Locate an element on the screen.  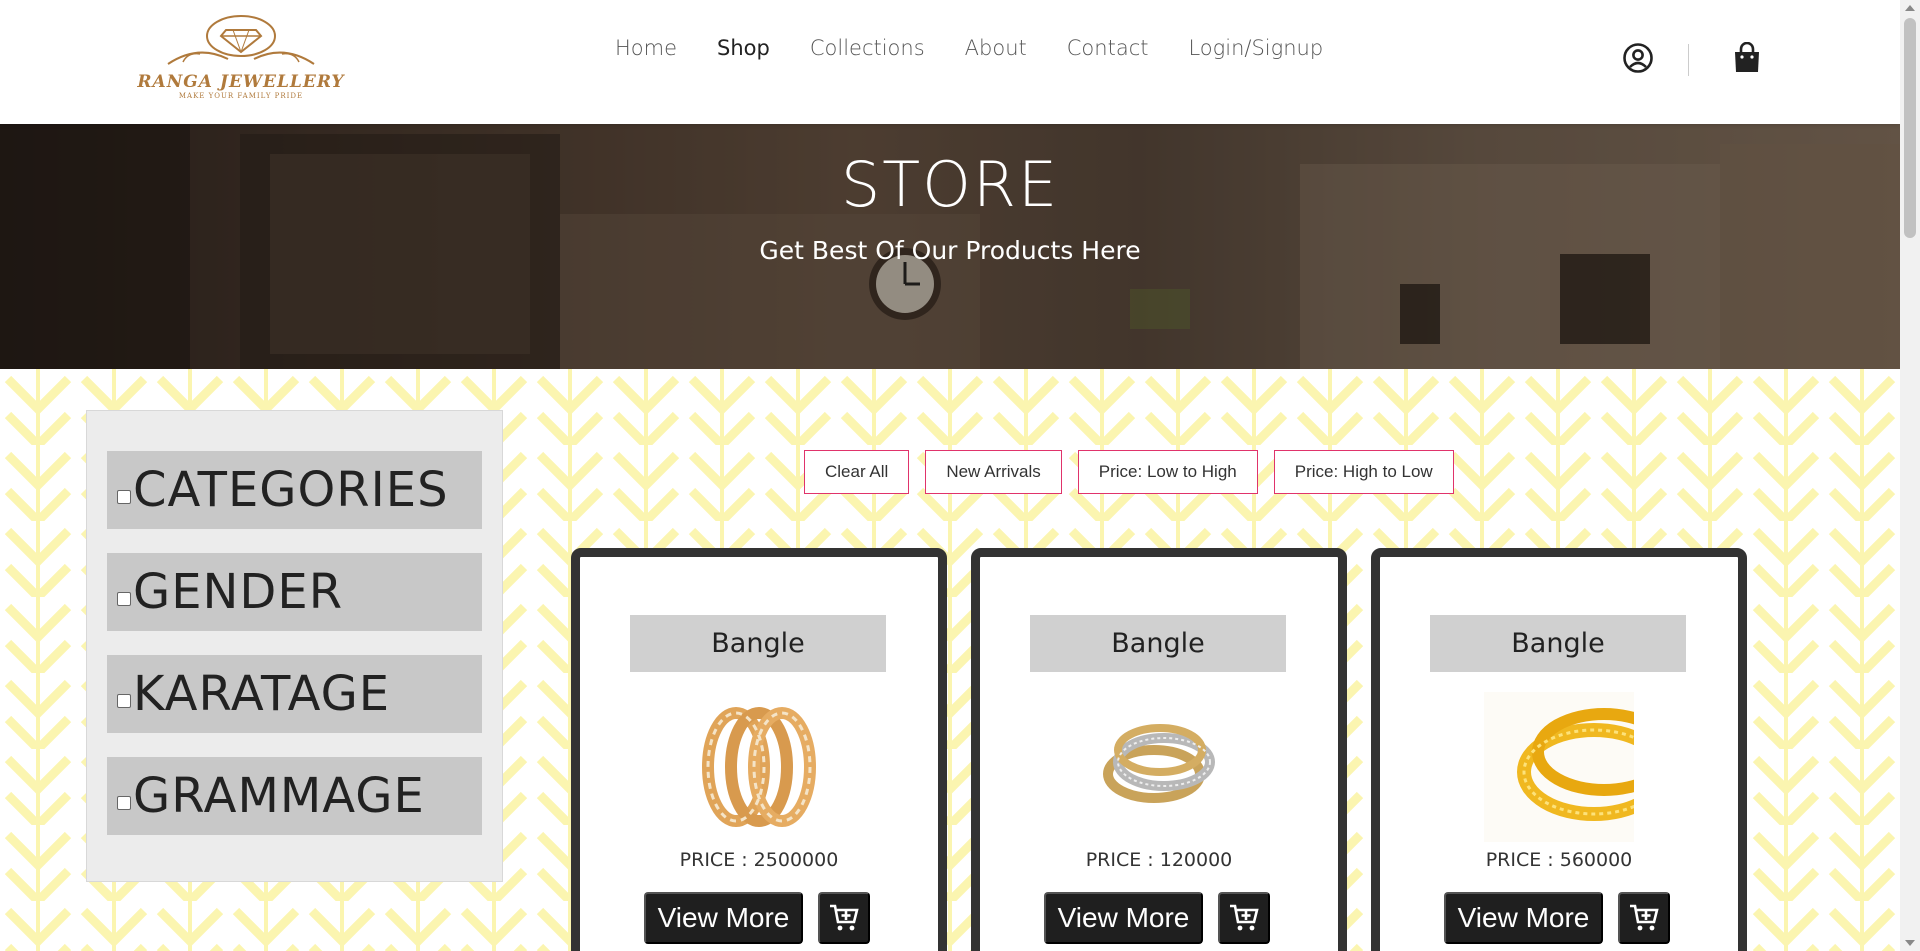
nav-collections: Collections is located at coordinates (867, 48).